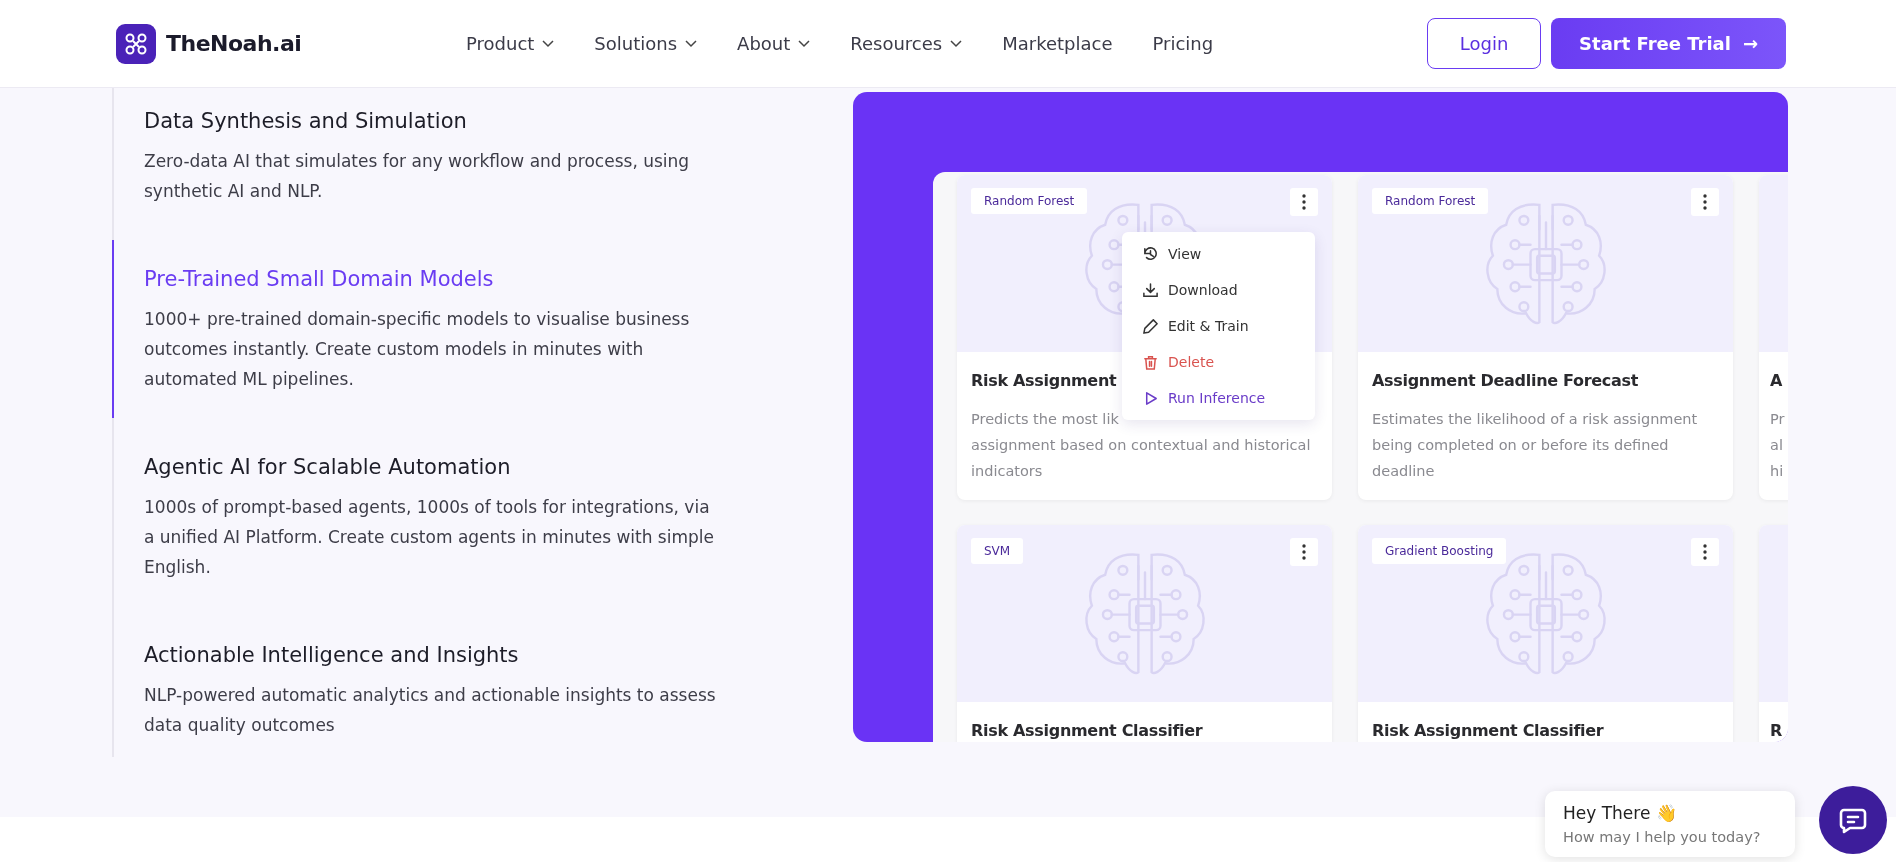 The image size is (1896, 862). What do you see at coordinates (1545, 633) in the screenshot?
I see `model-card: Gradient Boosting Risk Assignment Classifier` at bounding box center [1545, 633].